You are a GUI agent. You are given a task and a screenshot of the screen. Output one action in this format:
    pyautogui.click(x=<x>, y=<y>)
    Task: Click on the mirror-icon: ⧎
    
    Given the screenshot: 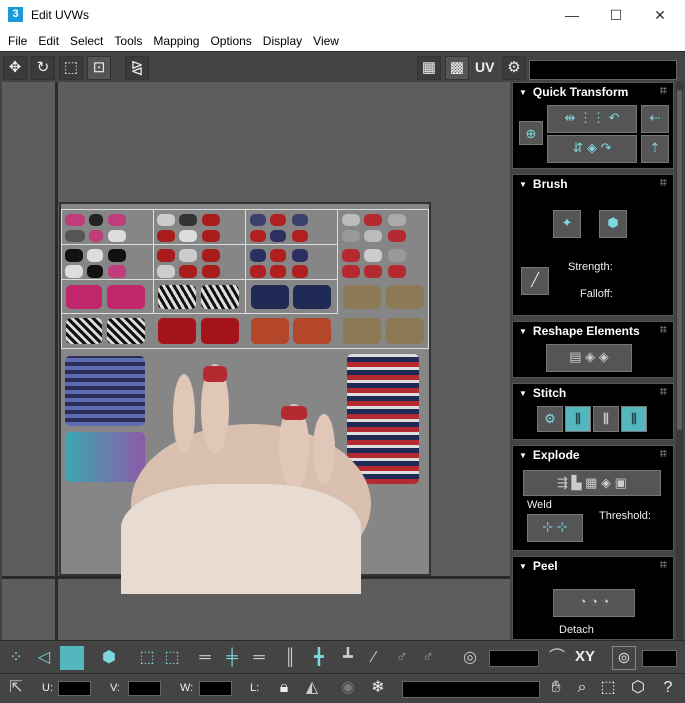 What is the action you would take?
    pyautogui.click(x=137, y=68)
    